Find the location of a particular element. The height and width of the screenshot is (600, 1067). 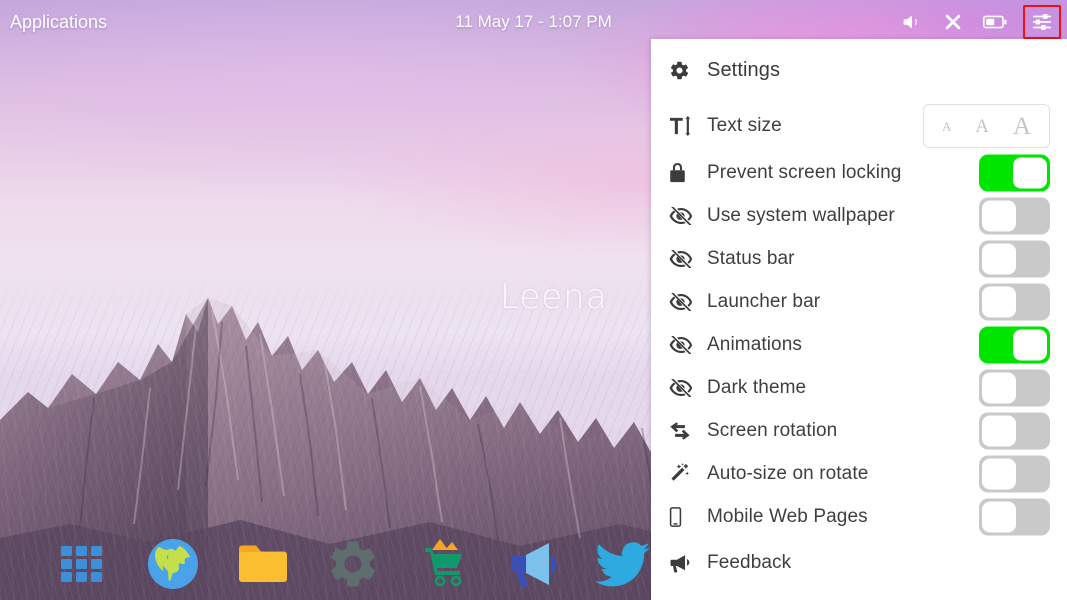

toggle-use-system-wallpaper is located at coordinates (1014, 215).